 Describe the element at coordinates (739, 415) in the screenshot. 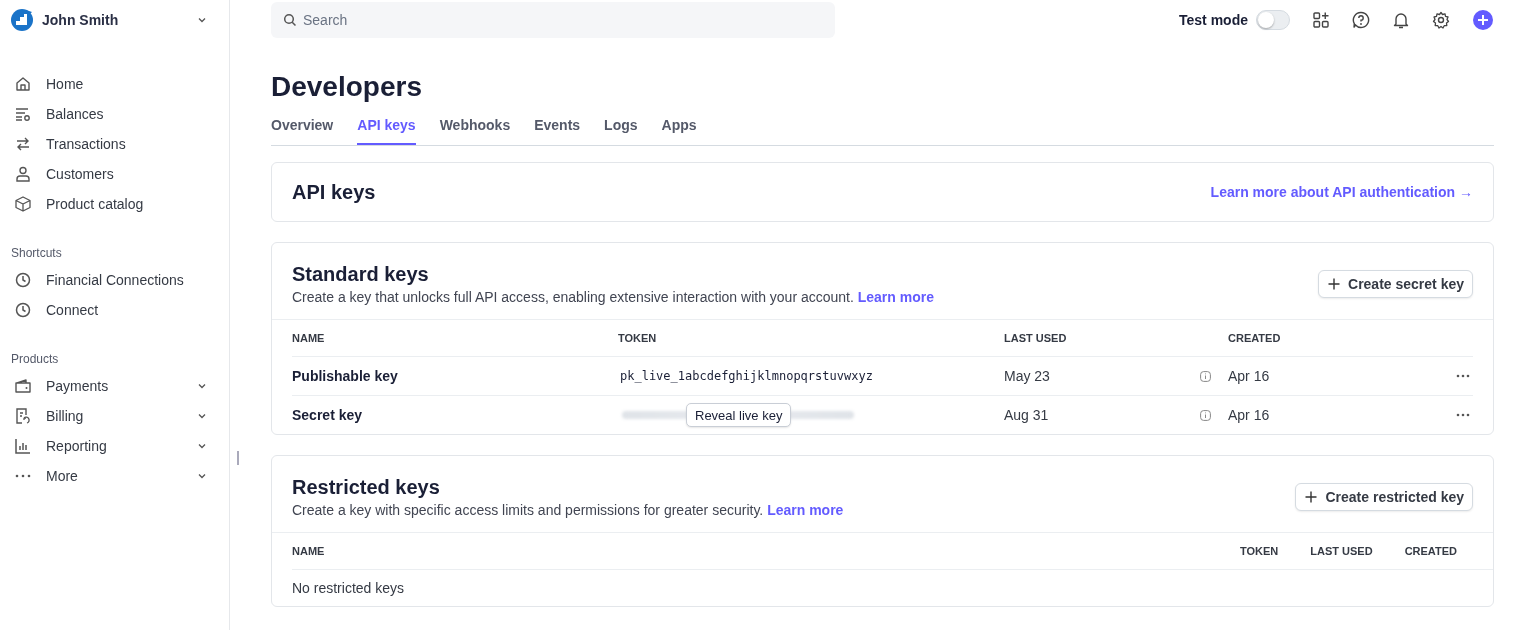

I see `reveal-key-button: Reveal live key` at that location.